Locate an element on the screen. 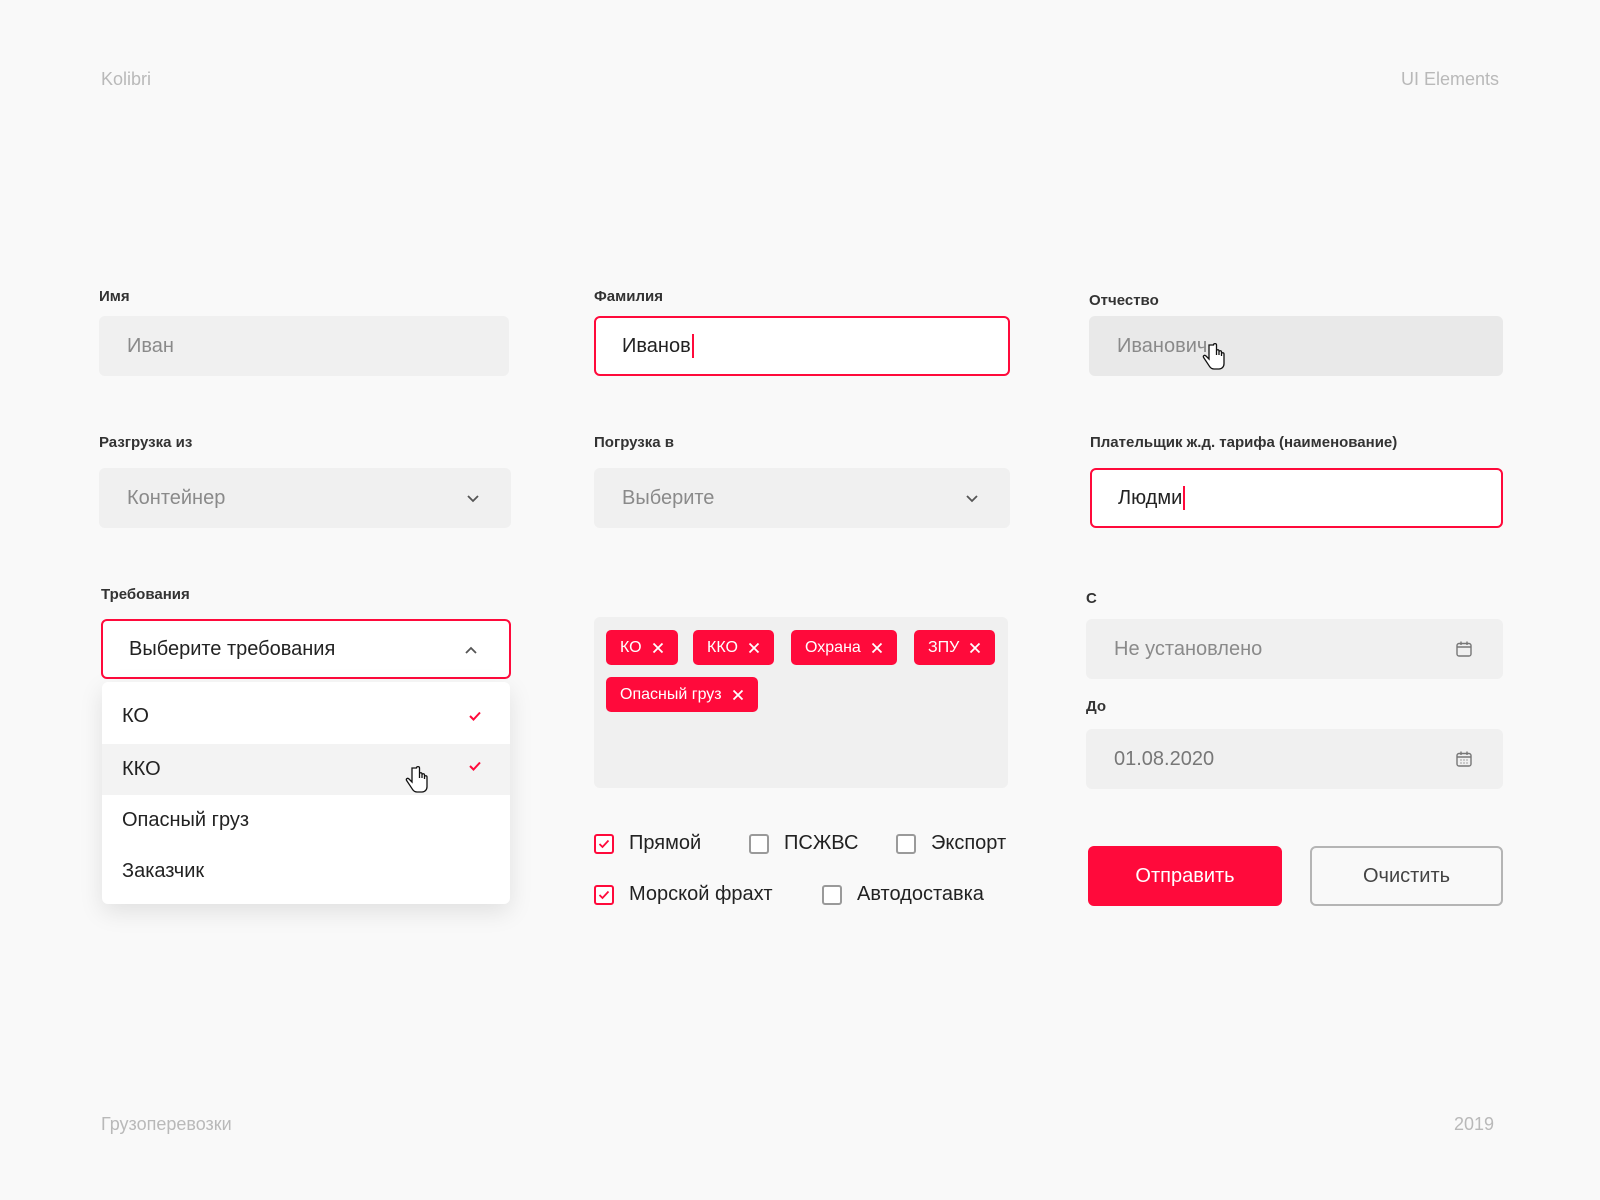 The height and width of the screenshot is (1200, 1600). checkbox-auto-delivery: Автодоставка is located at coordinates (903, 894).